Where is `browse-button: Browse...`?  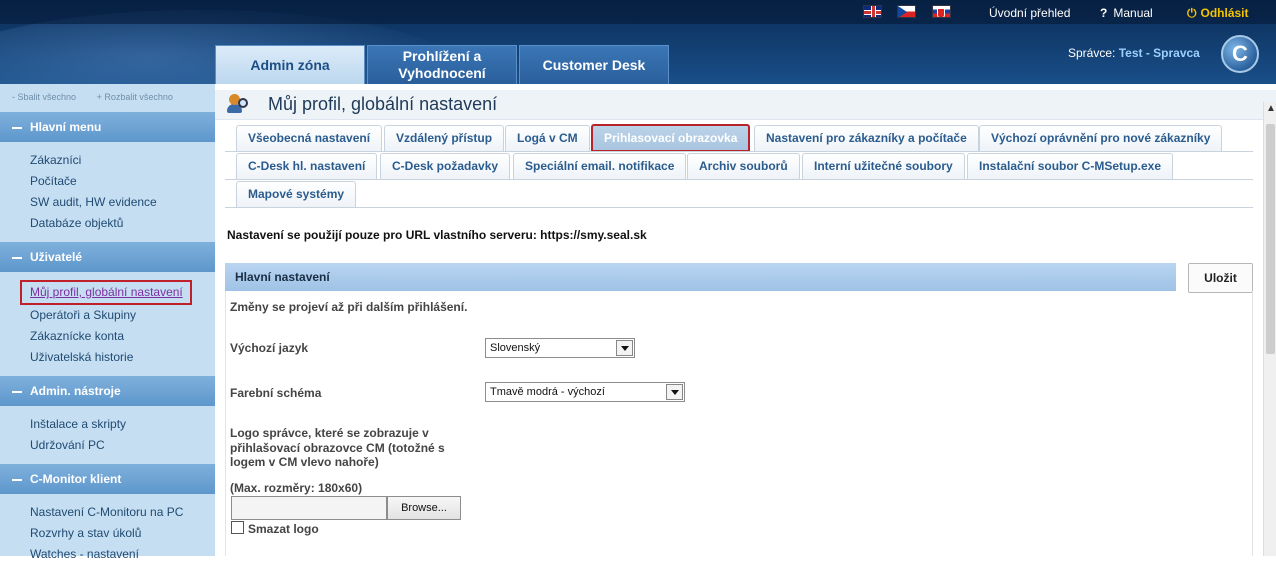 browse-button: Browse... is located at coordinates (424, 508).